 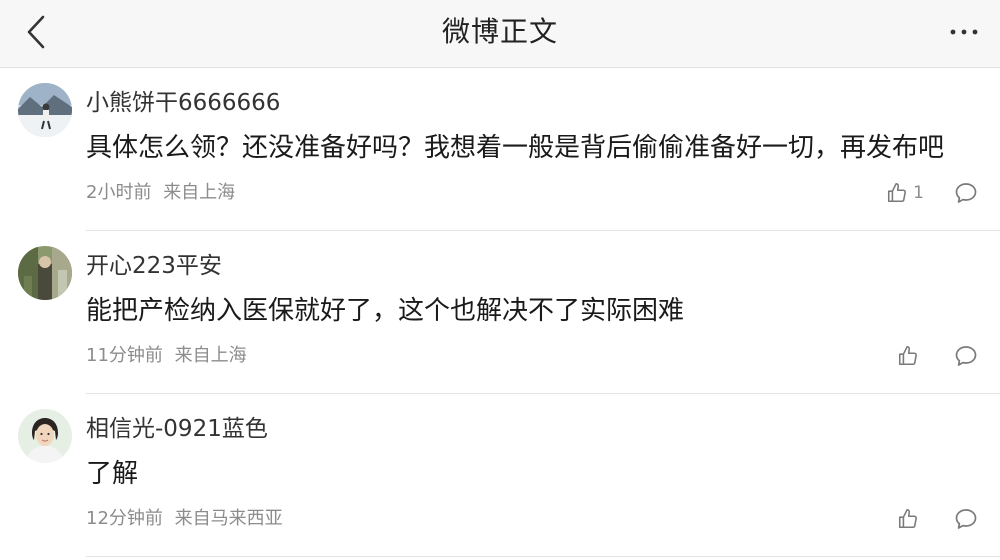 I want to click on comment-text: 能把产检纳入医保就好了，这个也解决不了实际困难, so click(x=385, y=311).